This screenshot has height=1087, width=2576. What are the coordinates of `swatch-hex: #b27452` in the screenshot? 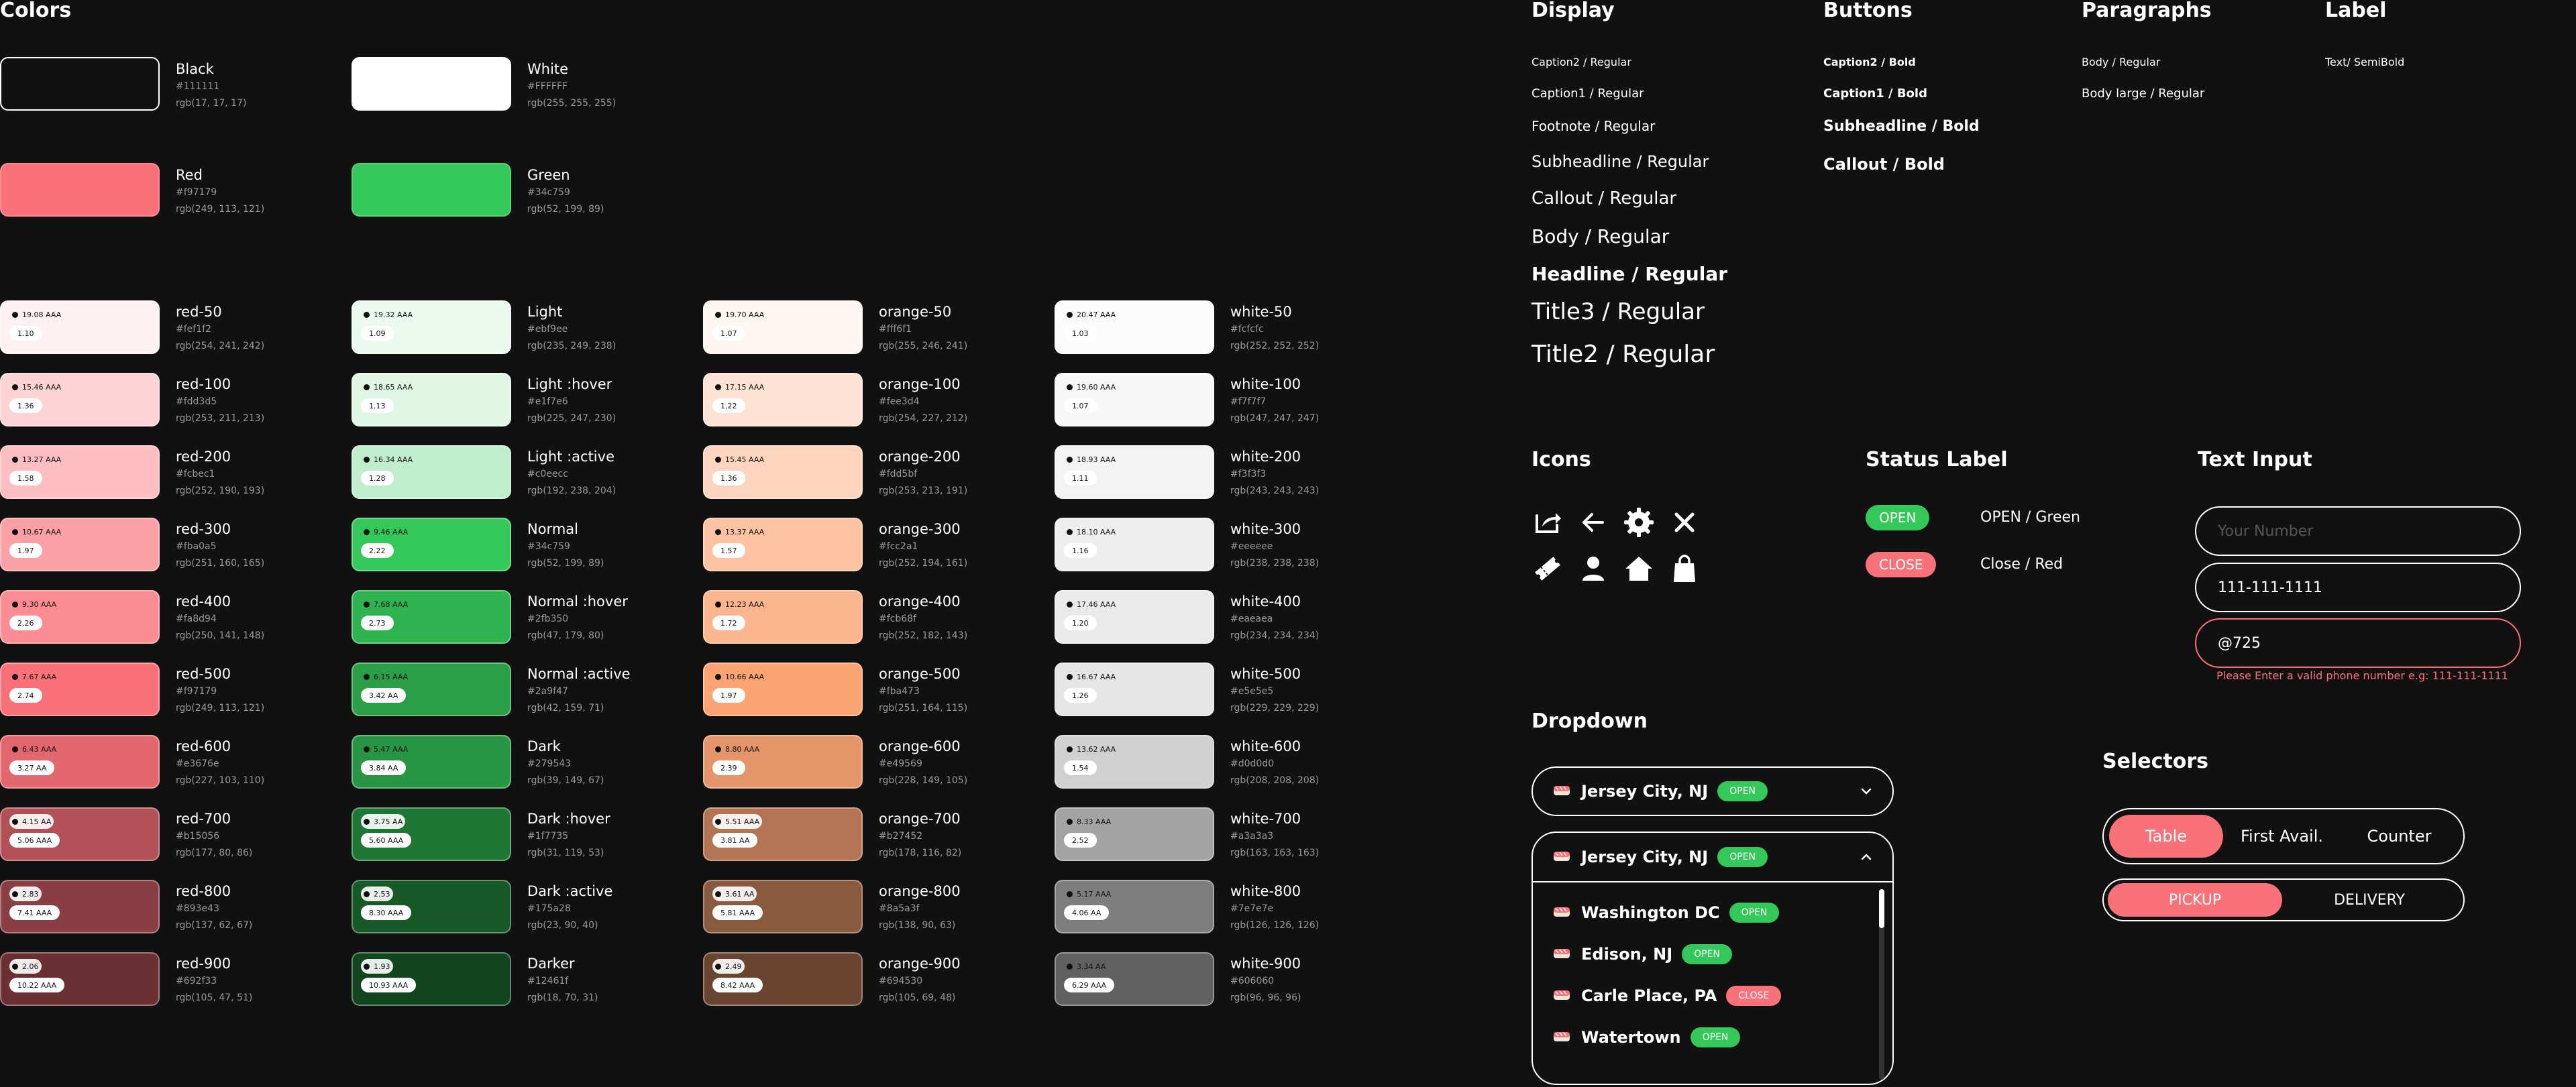 It's located at (901, 836).